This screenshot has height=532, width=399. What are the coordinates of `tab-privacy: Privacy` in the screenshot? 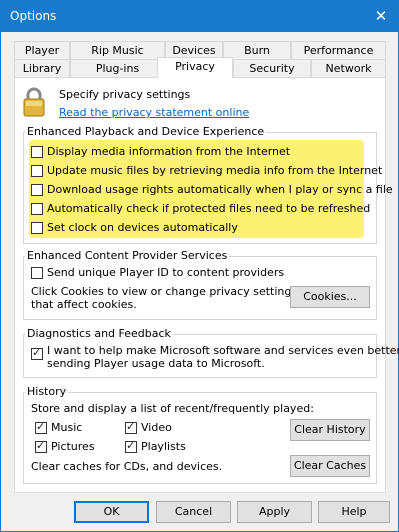 It's located at (195, 67).